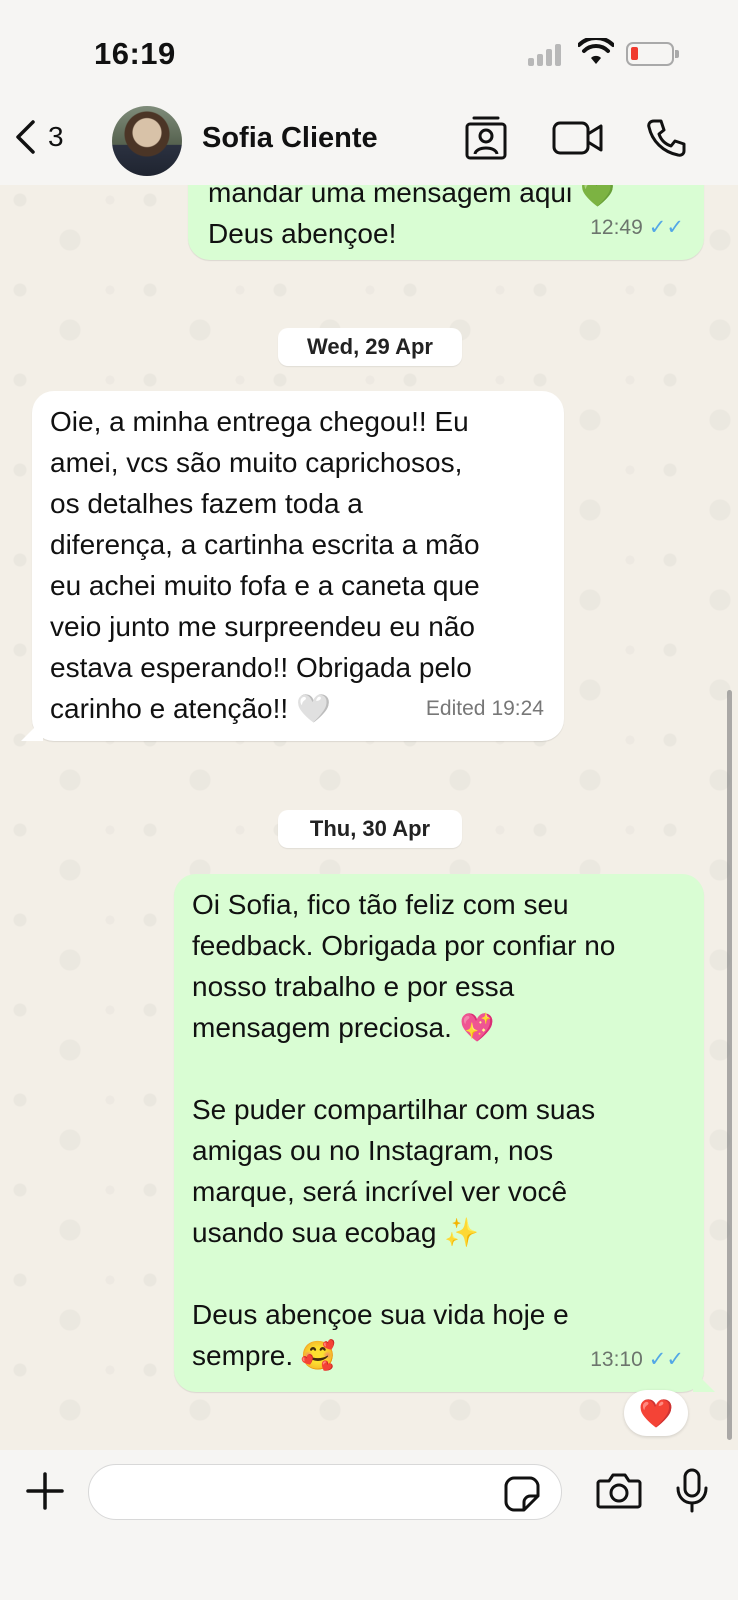  I want to click on status-bar: 16:19, so click(369, 50).